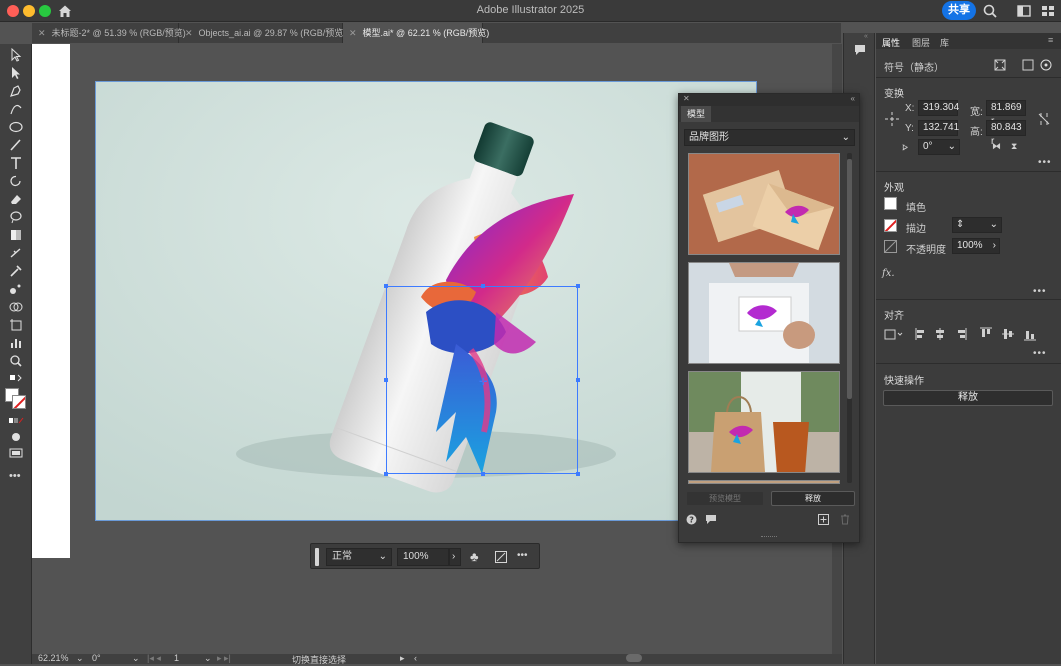  What do you see at coordinates (990, 11) in the screenshot?
I see `search-icon` at bounding box center [990, 11].